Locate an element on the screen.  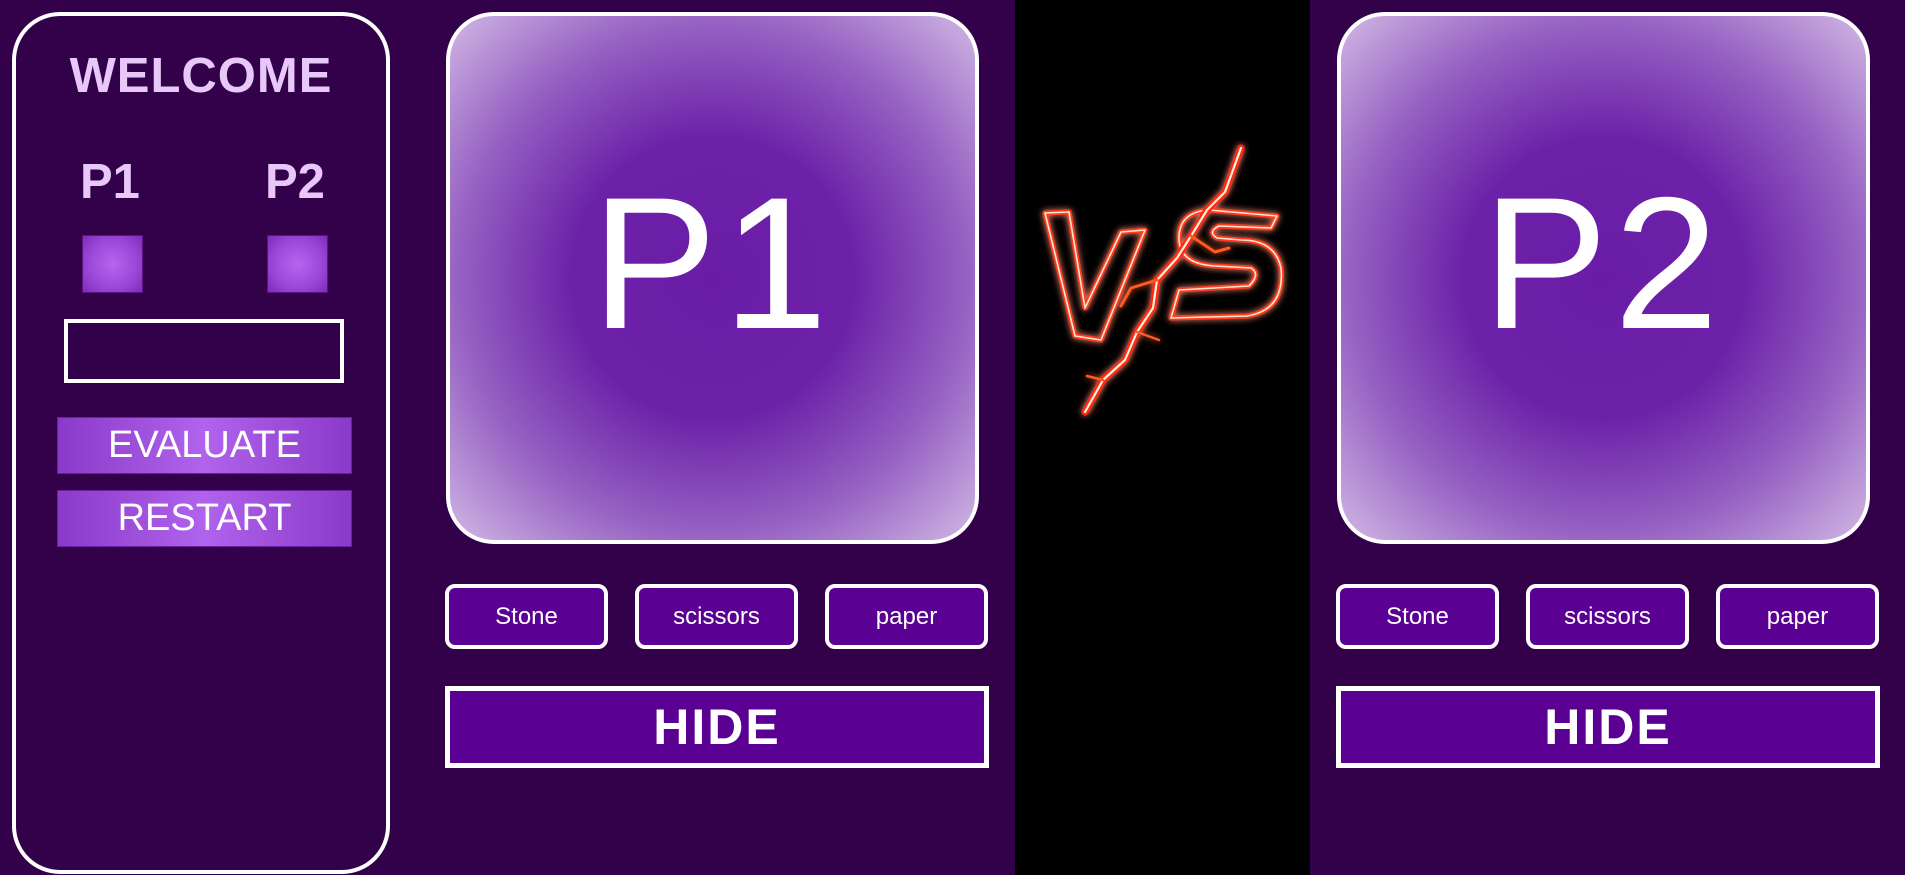
player1-scissors-button: scissors is located at coordinates (716, 616).